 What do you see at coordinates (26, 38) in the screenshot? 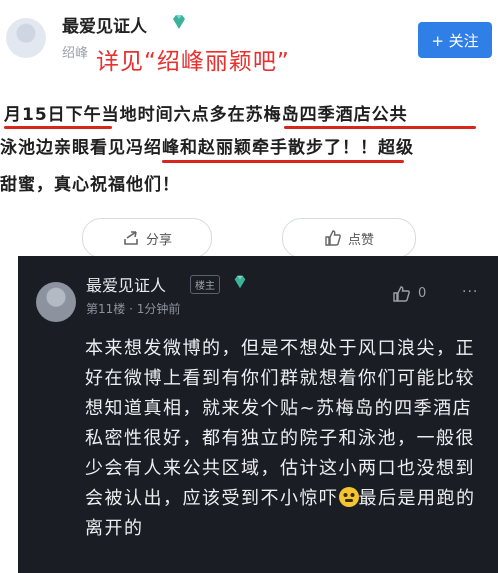
I see `avatar` at bounding box center [26, 38].